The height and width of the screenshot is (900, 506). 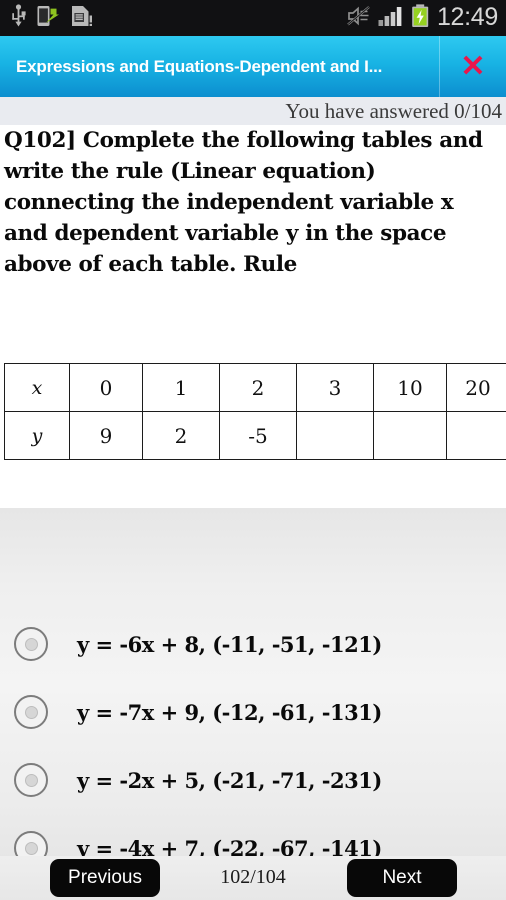 I want to click on cell-y-2: -5, so click(x=258, y=435).